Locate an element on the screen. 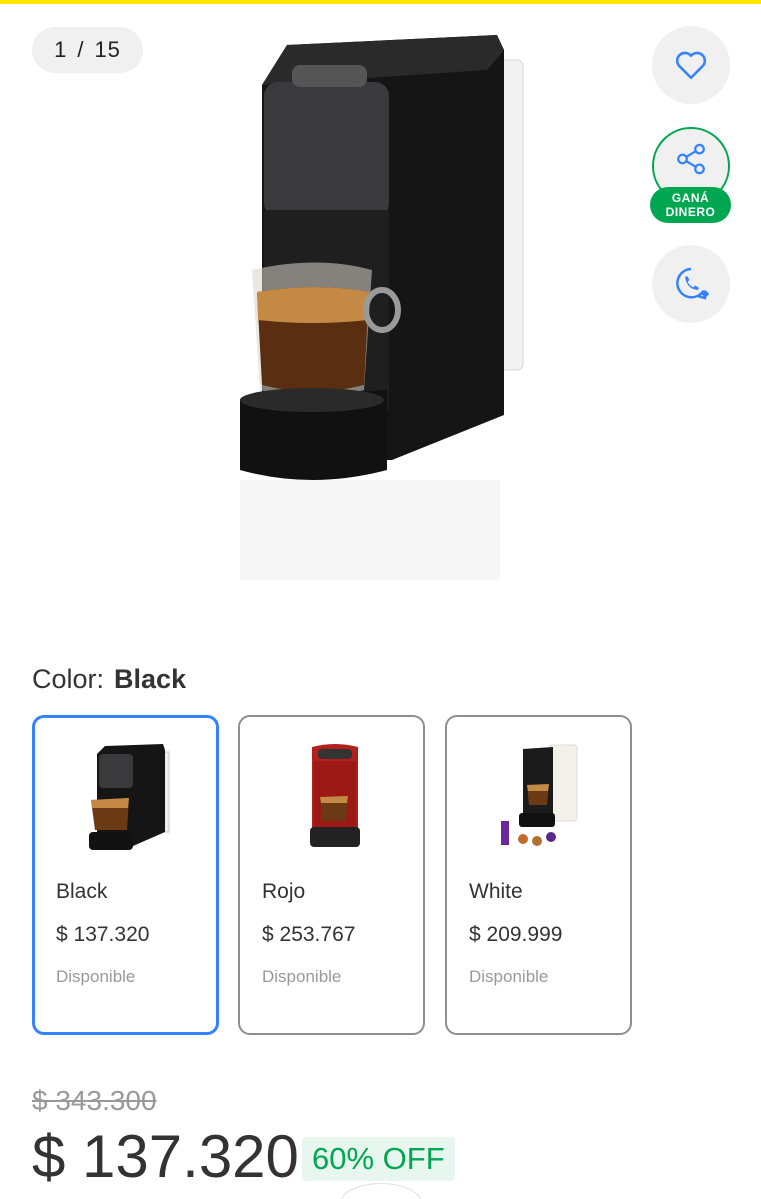 The image size is (761, 1199). variant-name: White is located at coordinates (496, 891).